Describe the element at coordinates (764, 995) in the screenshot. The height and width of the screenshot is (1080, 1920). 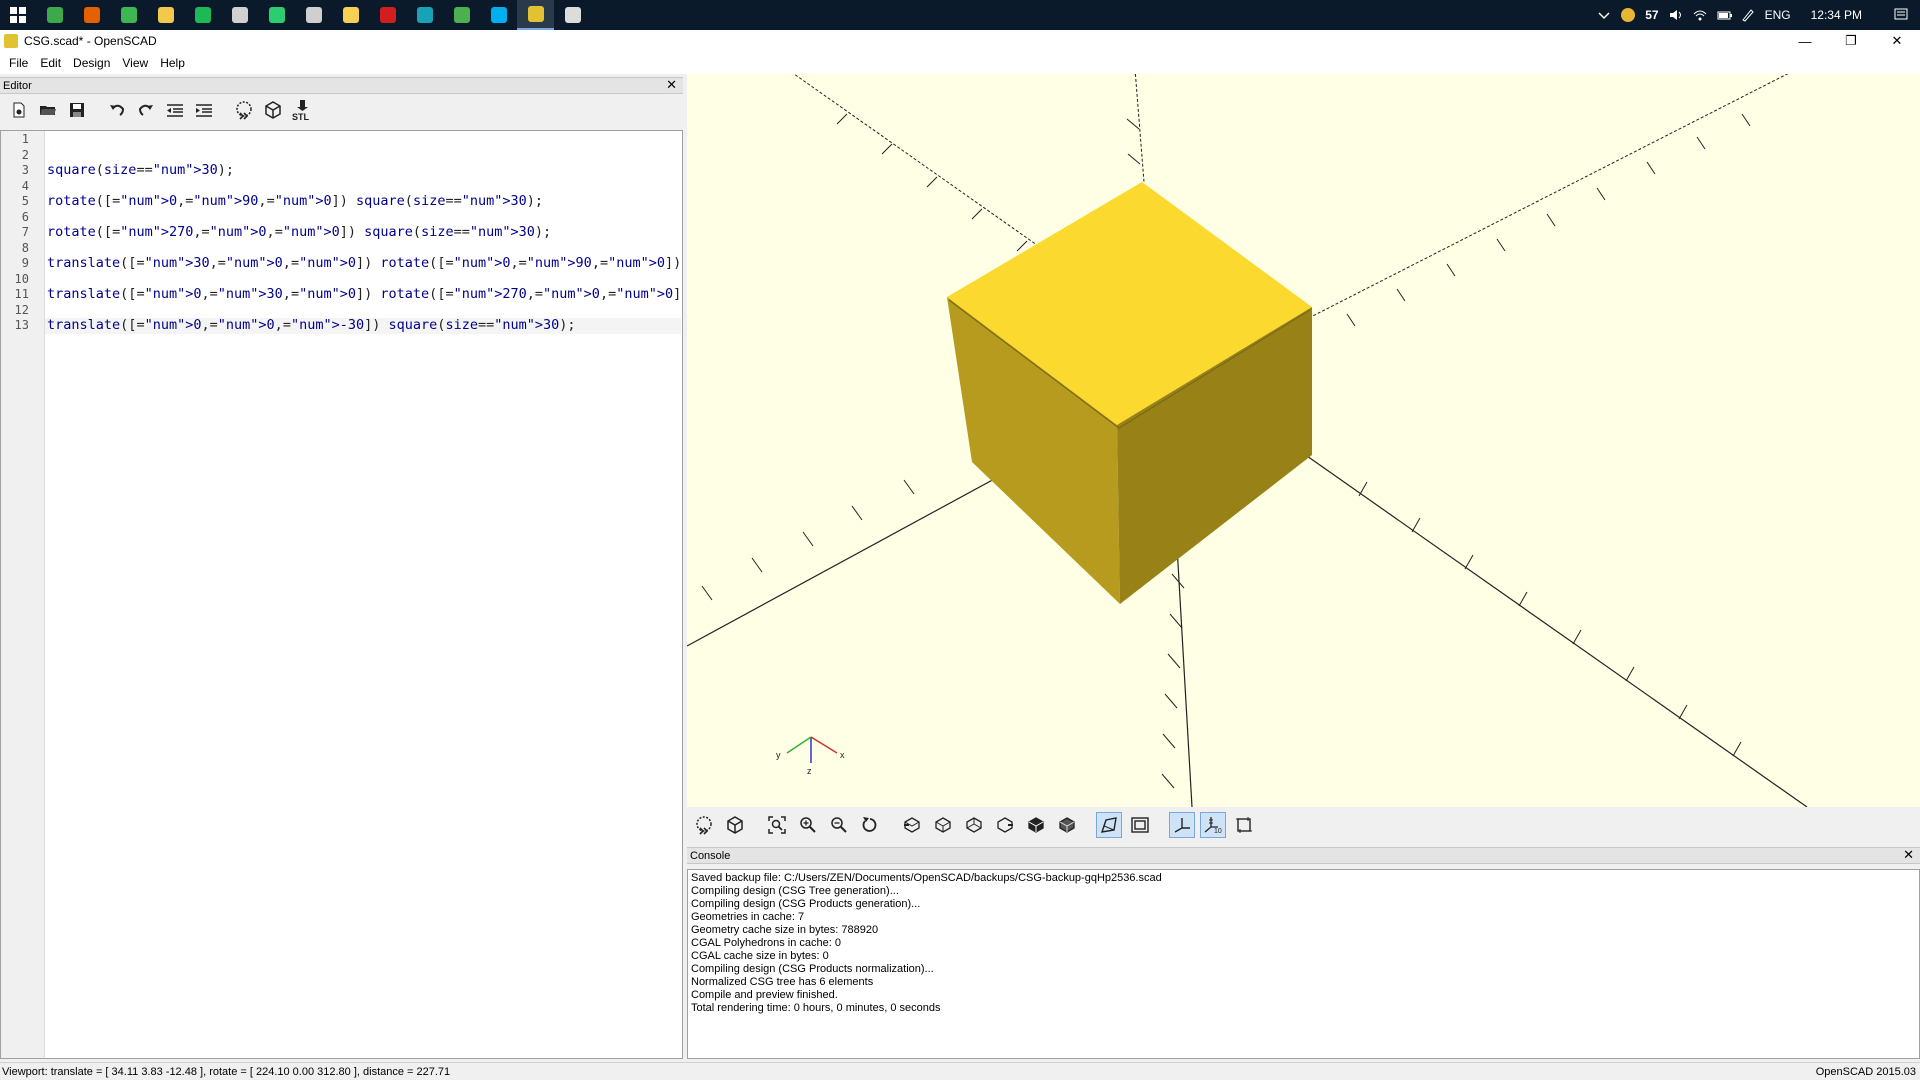
I see `console-line: Compile and preview finished.` at that location.